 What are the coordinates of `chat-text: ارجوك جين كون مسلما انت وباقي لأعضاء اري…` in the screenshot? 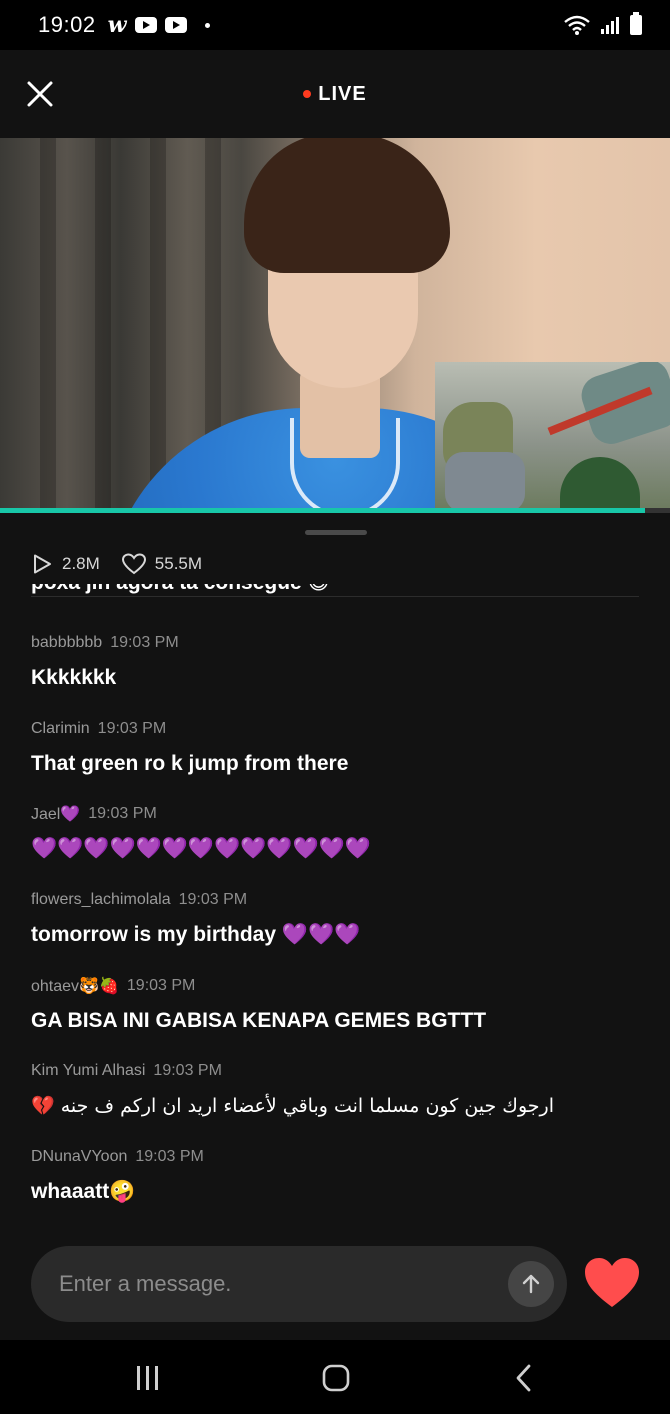 It's located at (292, 1106).